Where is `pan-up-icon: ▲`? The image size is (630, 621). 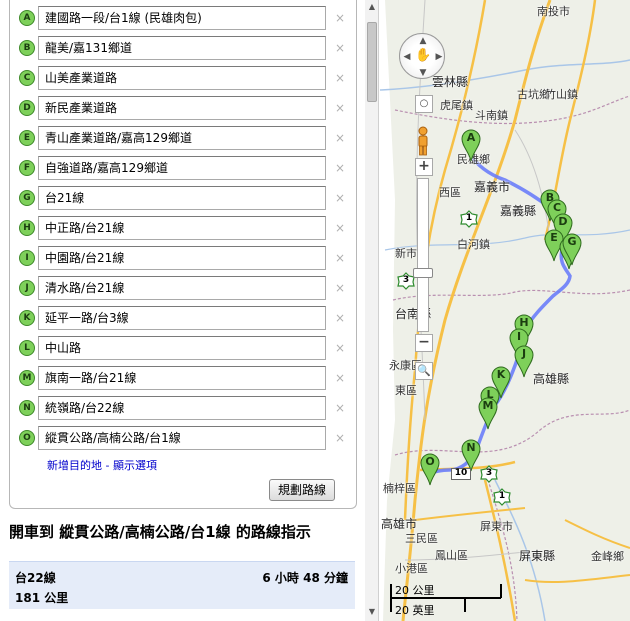 pan-up-icon: ▲ is located at coordinates (423, 41).